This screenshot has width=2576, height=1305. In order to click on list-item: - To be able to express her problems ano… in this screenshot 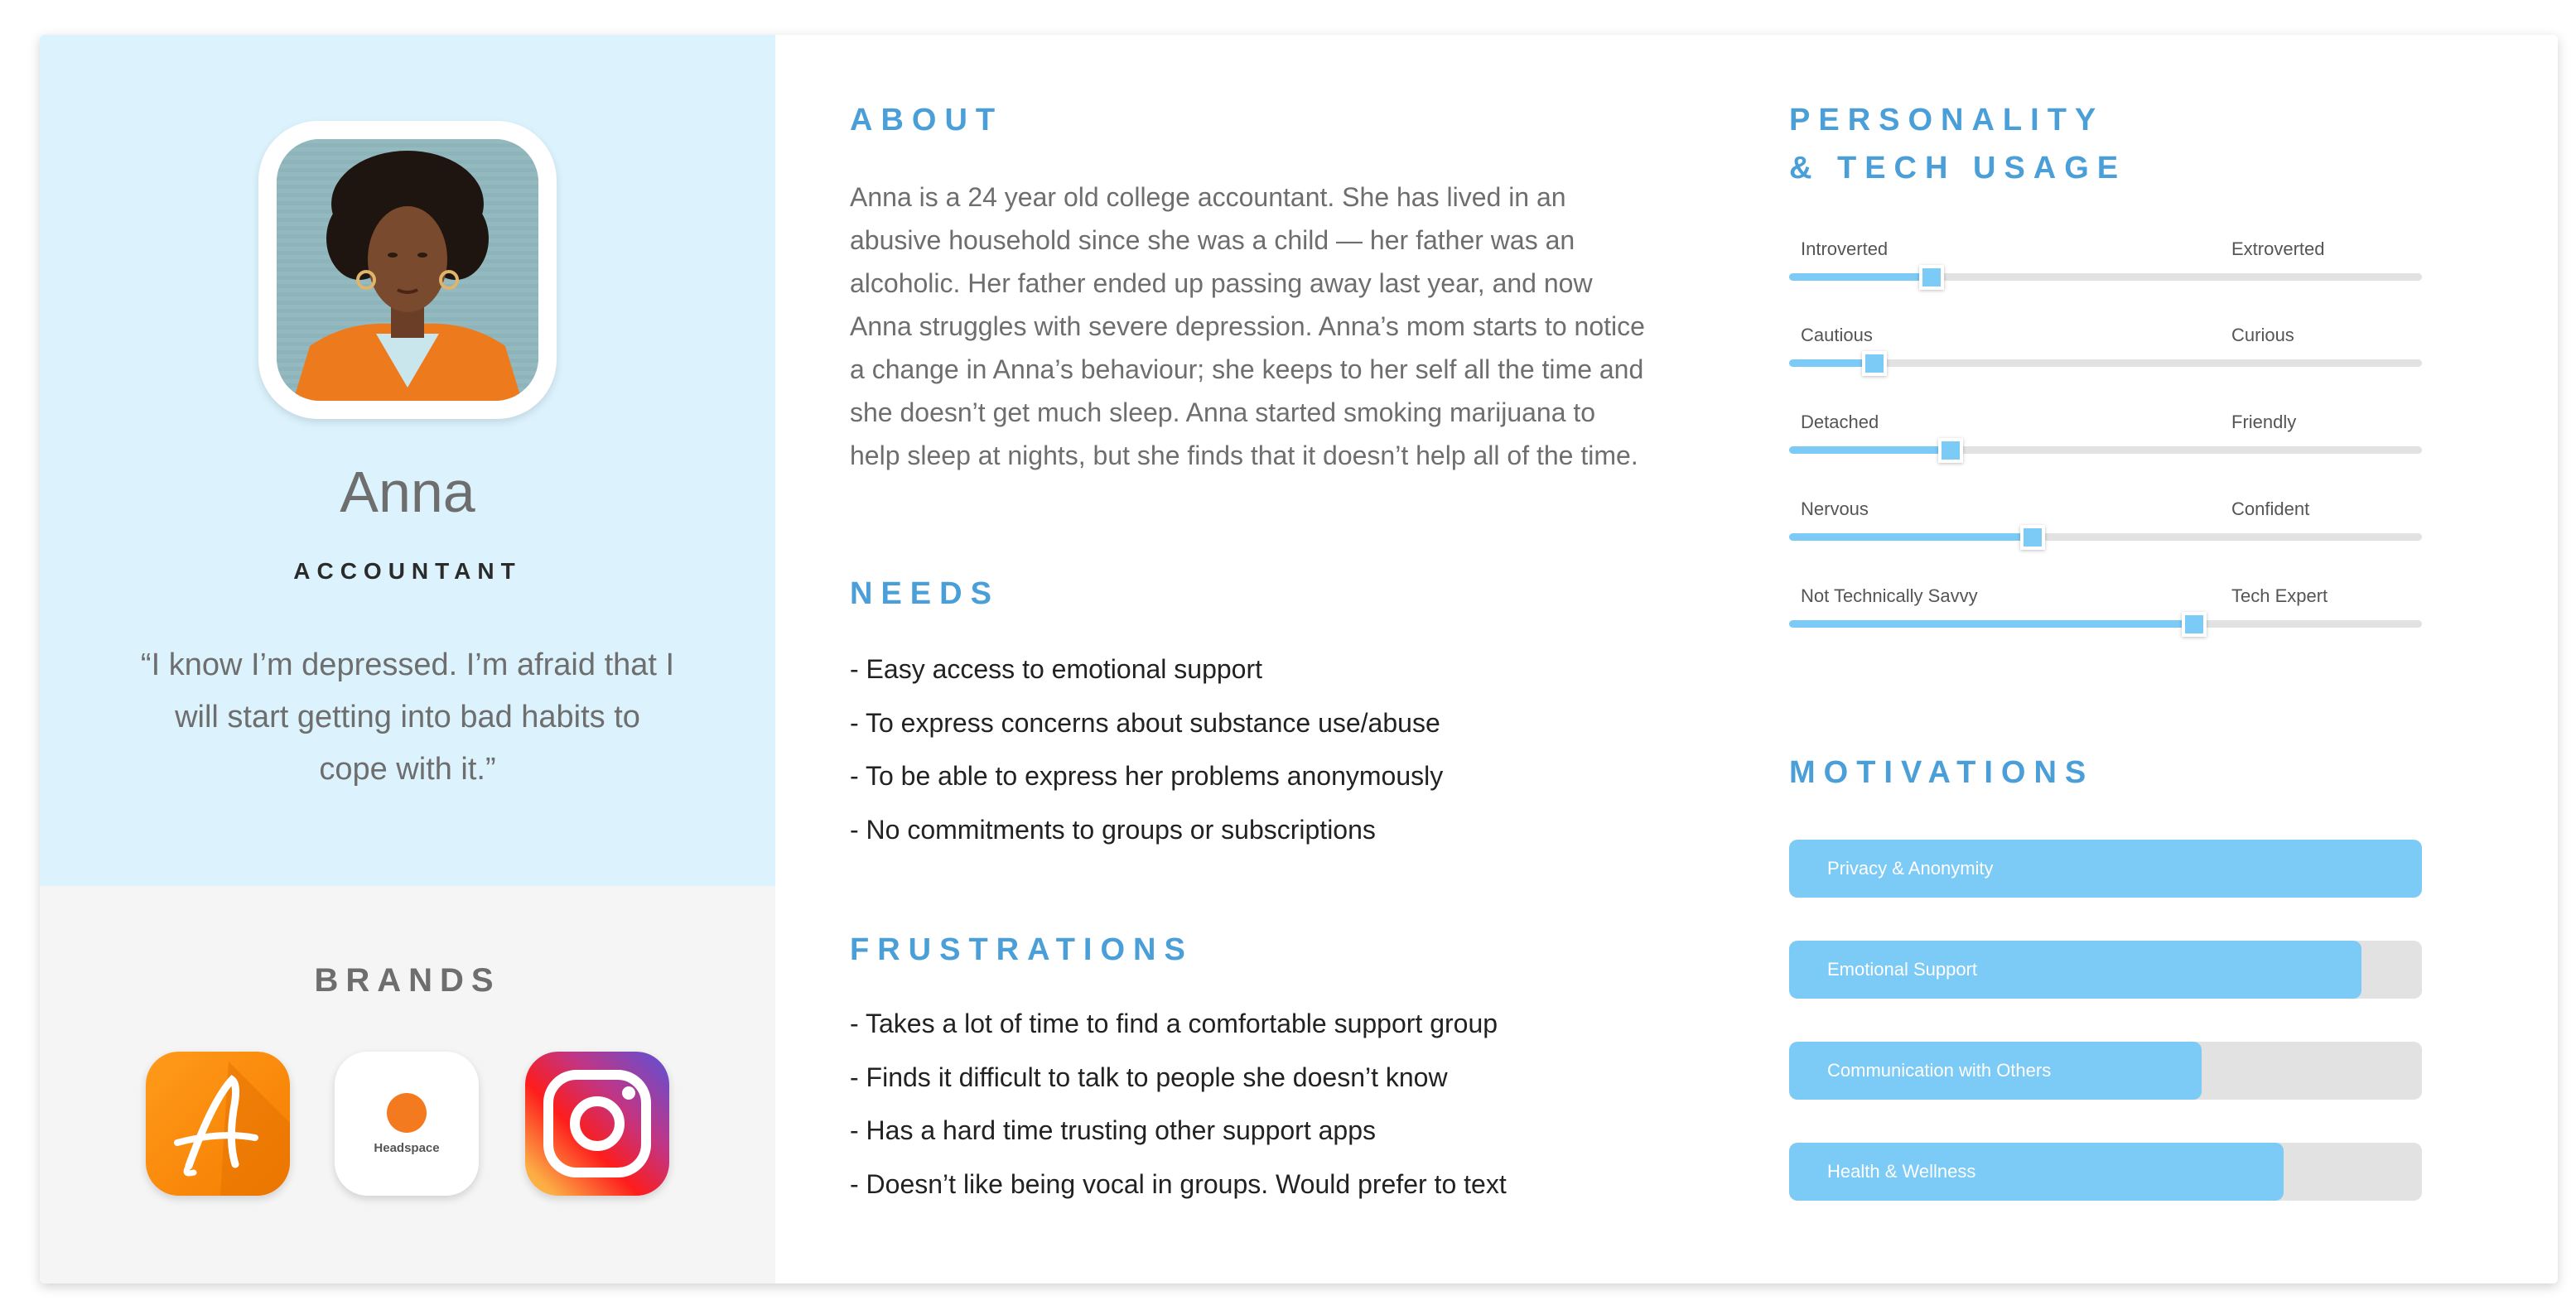, I will do `click(1147, 776)`.